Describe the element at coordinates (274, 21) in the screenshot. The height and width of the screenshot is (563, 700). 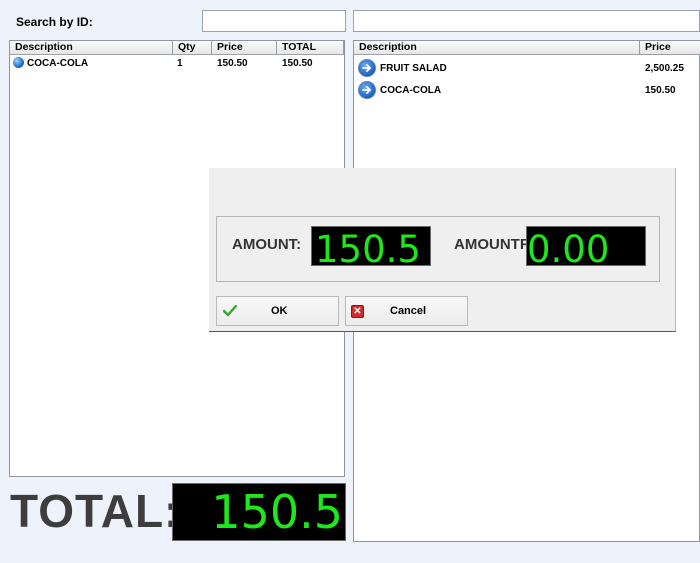
I see `search-id-input` at that location.